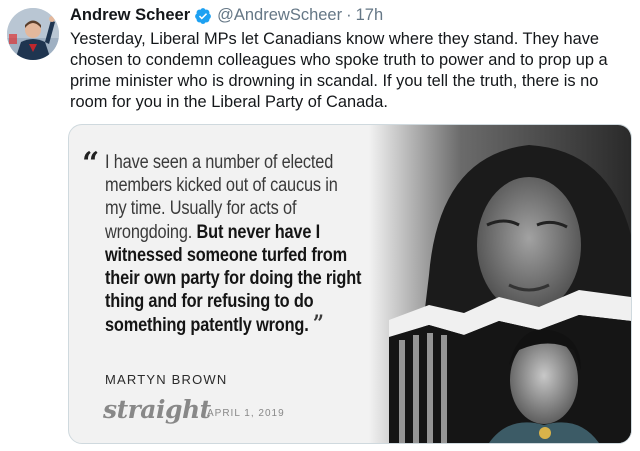 The image size is (640, 451). I want to click on display-name: Andrew Scheer, so click(130, 15).